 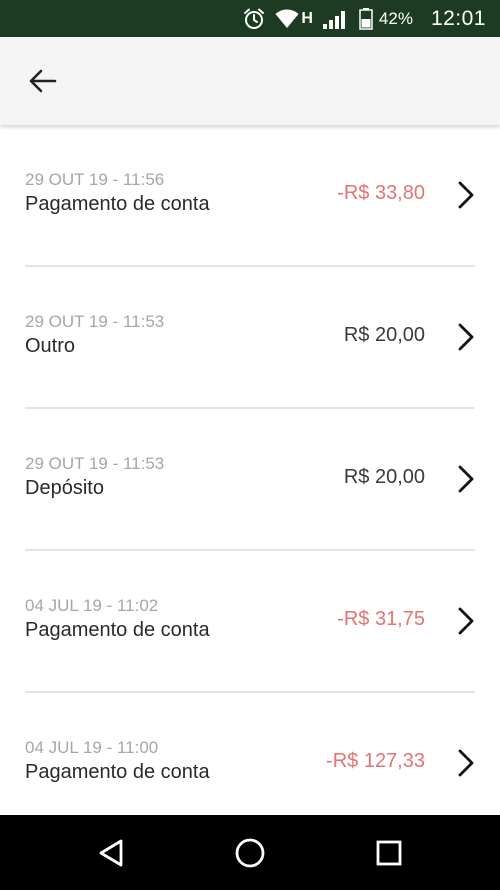 I want to click on transaction-amount: -R$ 33,80, so click(x=381, y=193).